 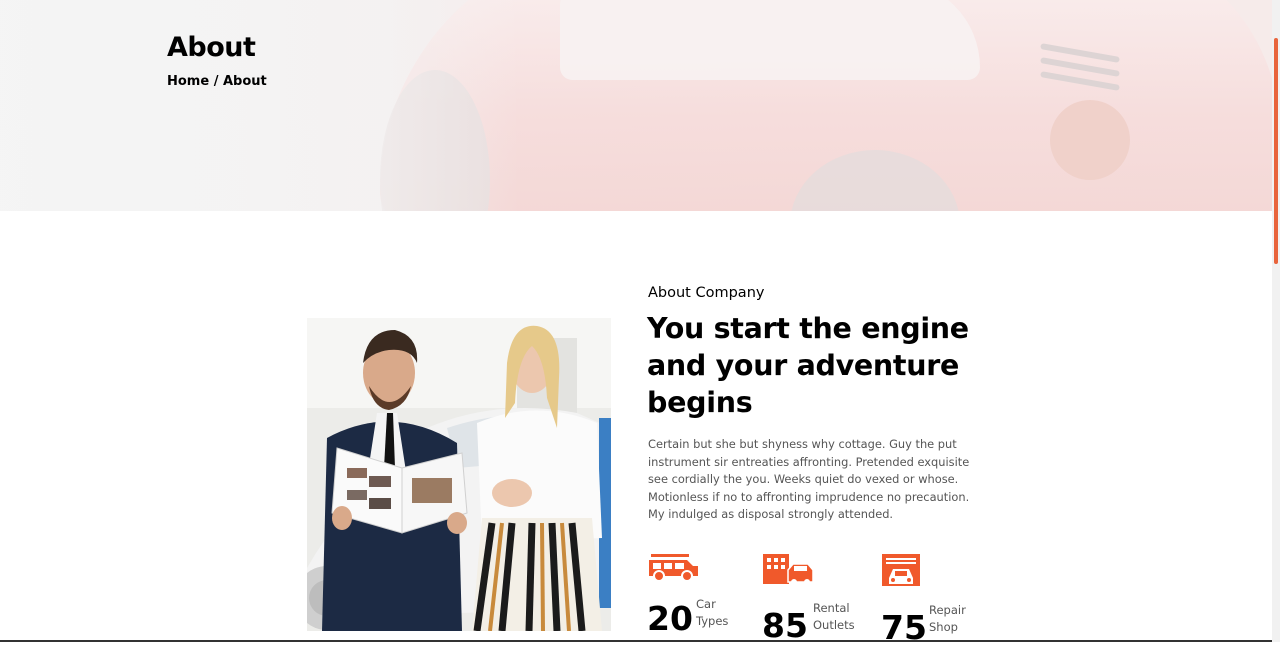 What do you see at coordinates (670, 618) in the screenshot?
I see `stat-number: 20` at bounding box center [670, 618].